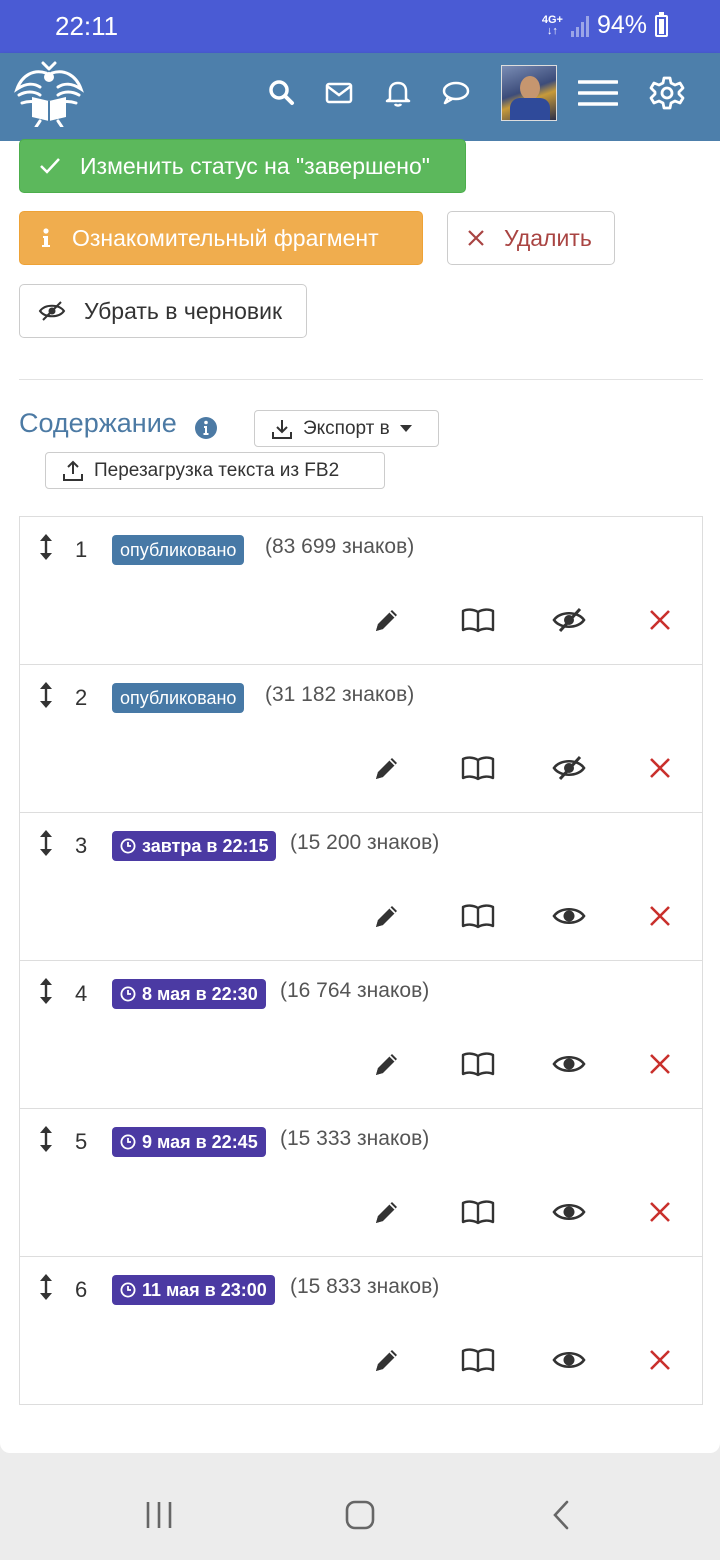 The width and height of the screenshot is (720, 1560). Describe the element at coordinates (365, 1286) in the screenshot. I see `chapter-char-count: (15 833 знаков)` at that location.